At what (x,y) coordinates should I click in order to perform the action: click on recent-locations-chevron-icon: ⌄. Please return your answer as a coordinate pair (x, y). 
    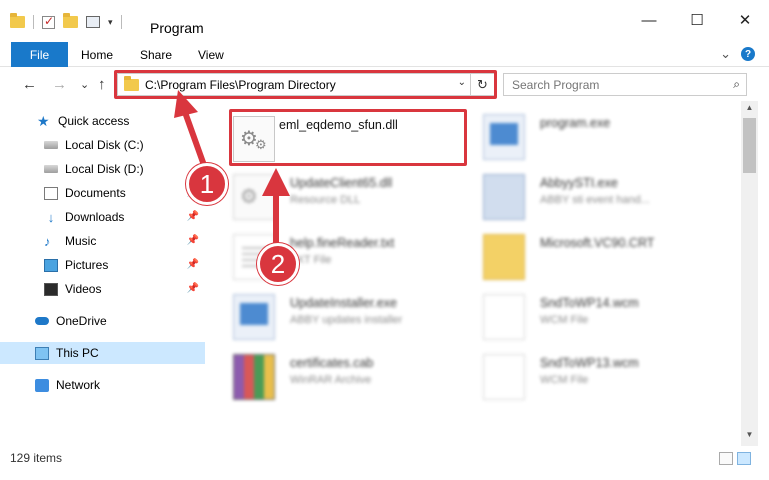
    Looking at the image, I should click on (84, 84).